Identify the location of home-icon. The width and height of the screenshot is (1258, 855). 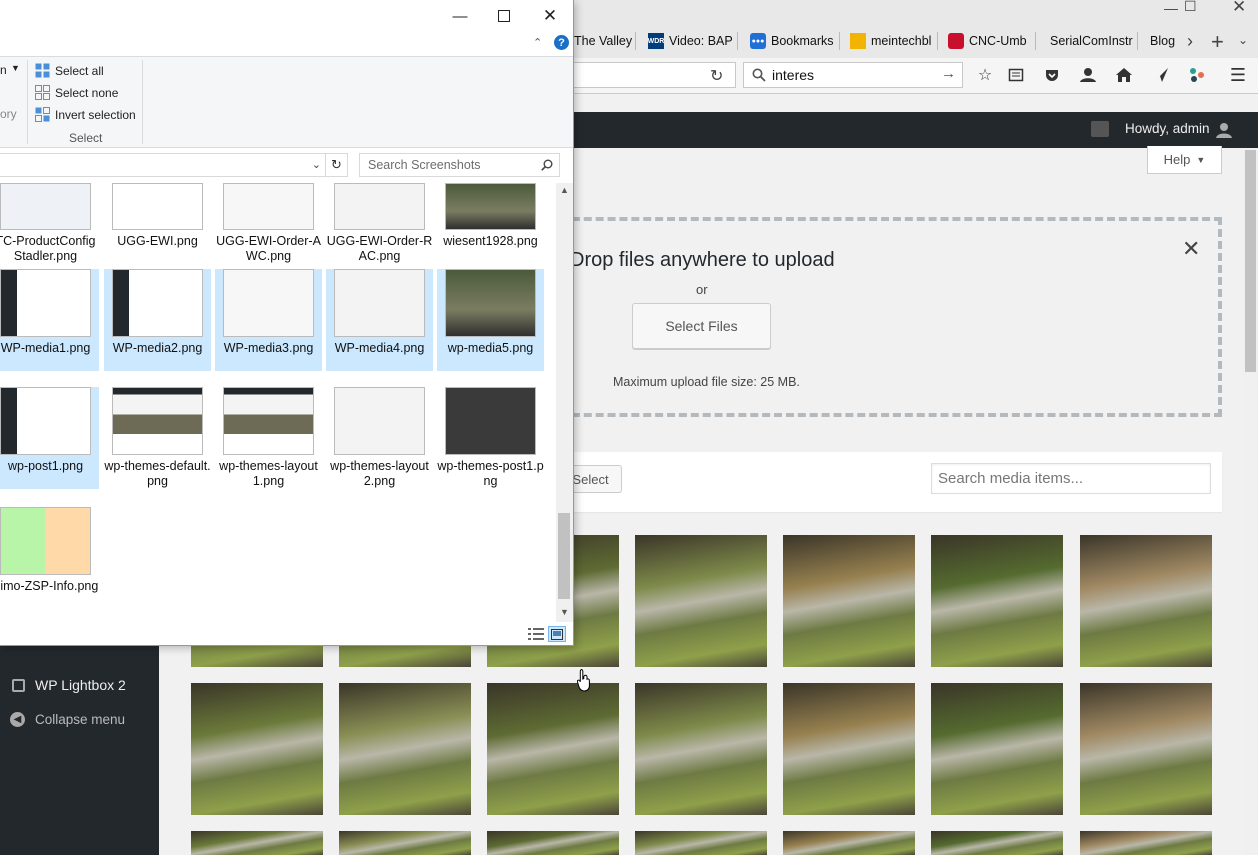
(1124, 75).